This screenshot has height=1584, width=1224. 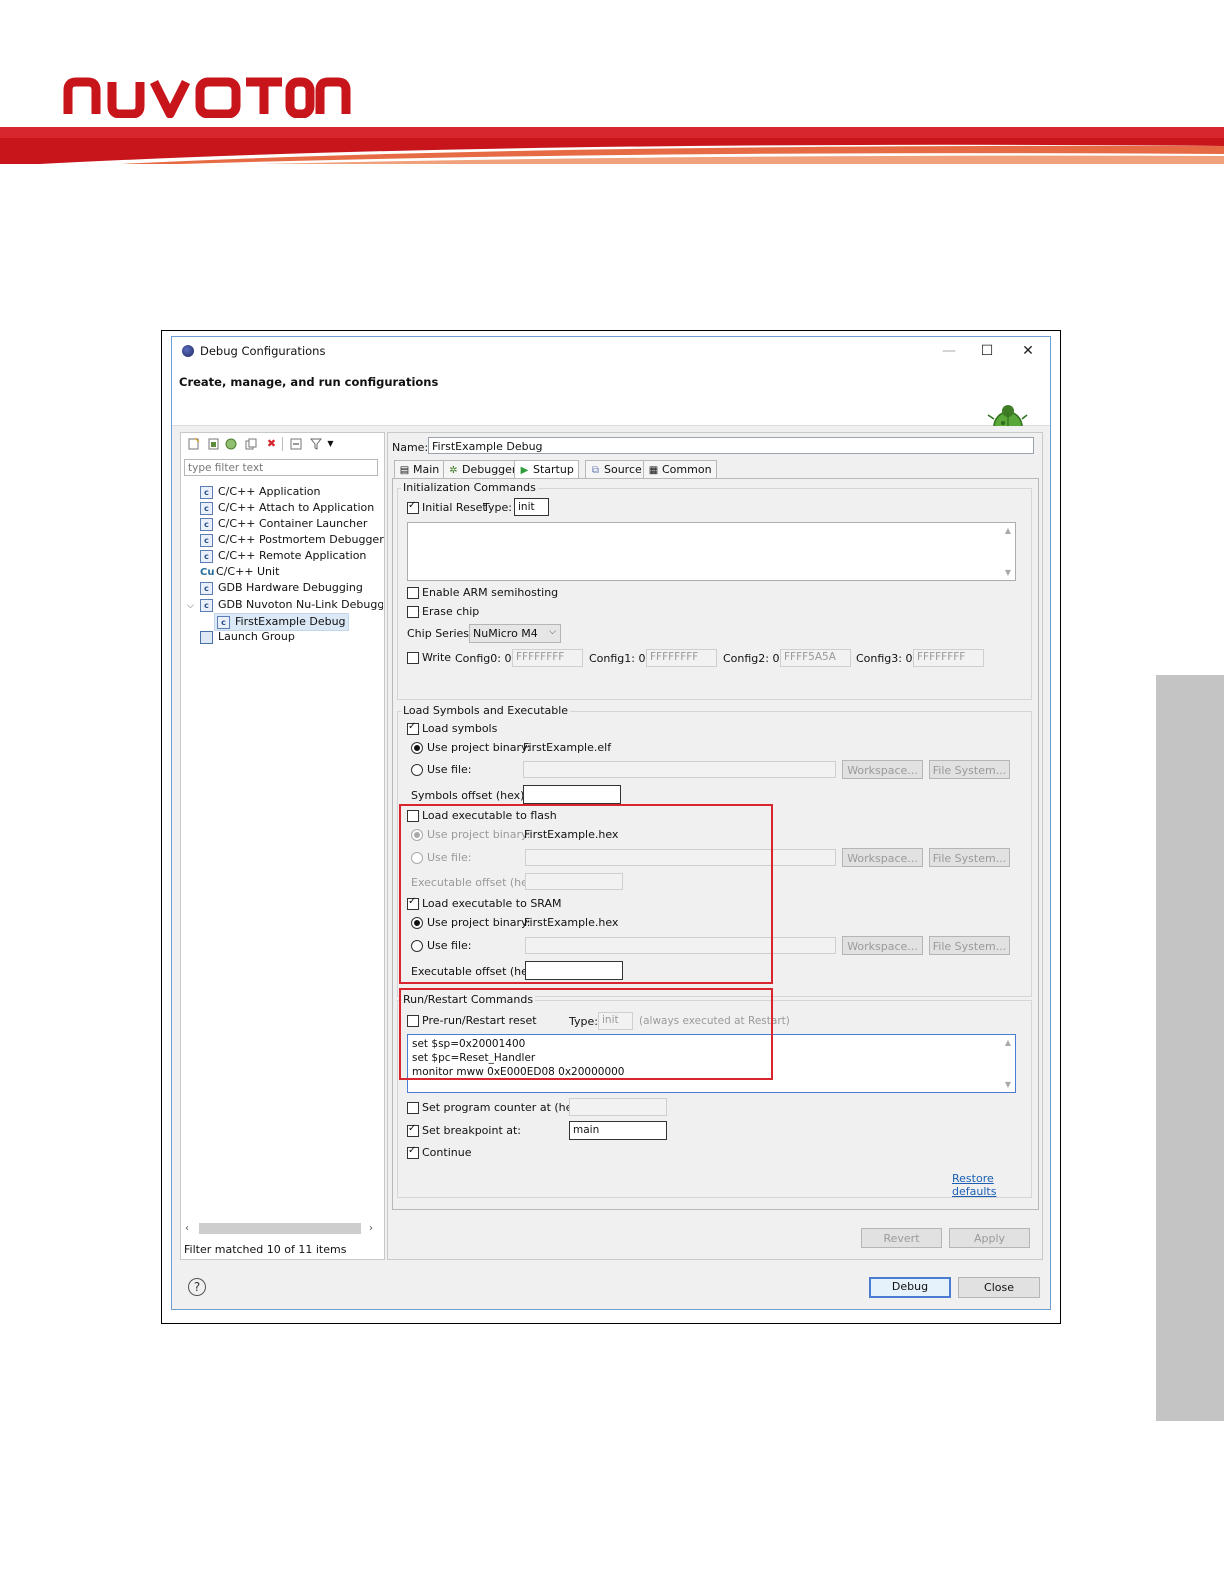 What do you see at coordinates (497, 1107) in the screenshot?
I see `set-pc-checkbox: Set program counter at (hex):` at bounding box center [497, 1107].